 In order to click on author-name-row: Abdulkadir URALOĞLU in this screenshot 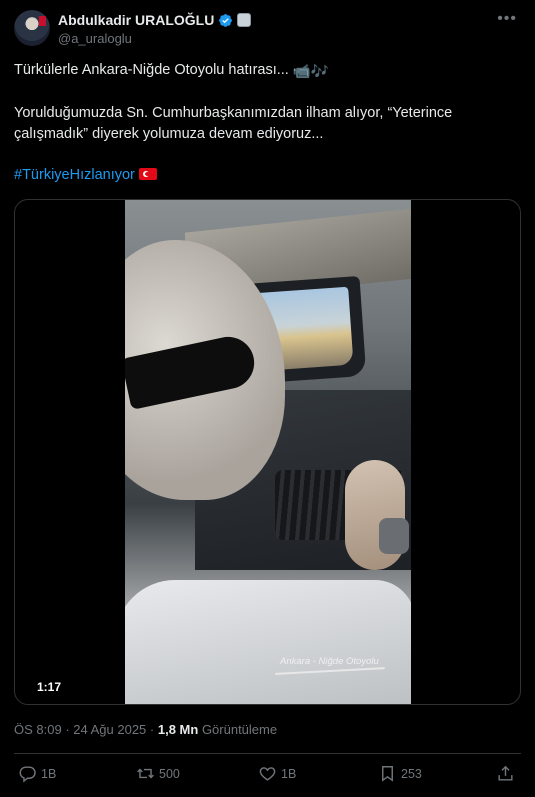, I will do `click(155, 20)`.